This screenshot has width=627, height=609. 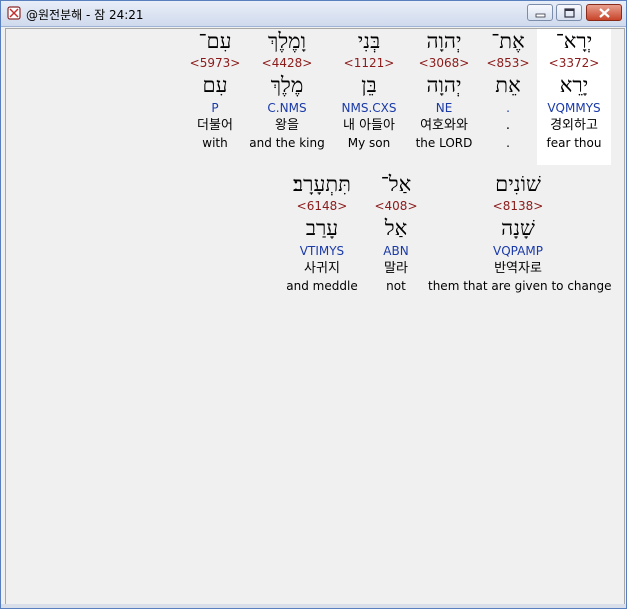 What do you see at coordinates (287, 85) in the screenshot?
I see `hebrew-lemma: מֶלֶךְ` at bounding box center [287, 85].